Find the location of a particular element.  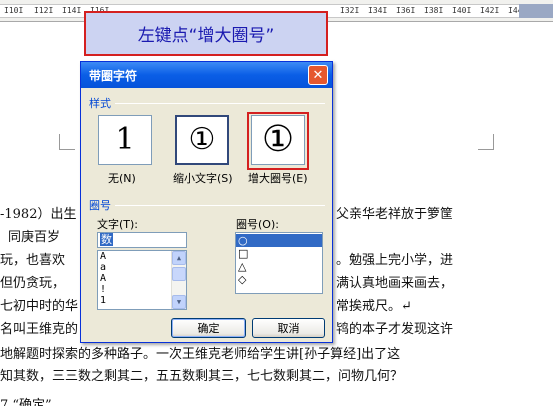

document-line: 满认真地画来画去， is located at coordinates (395, 283).